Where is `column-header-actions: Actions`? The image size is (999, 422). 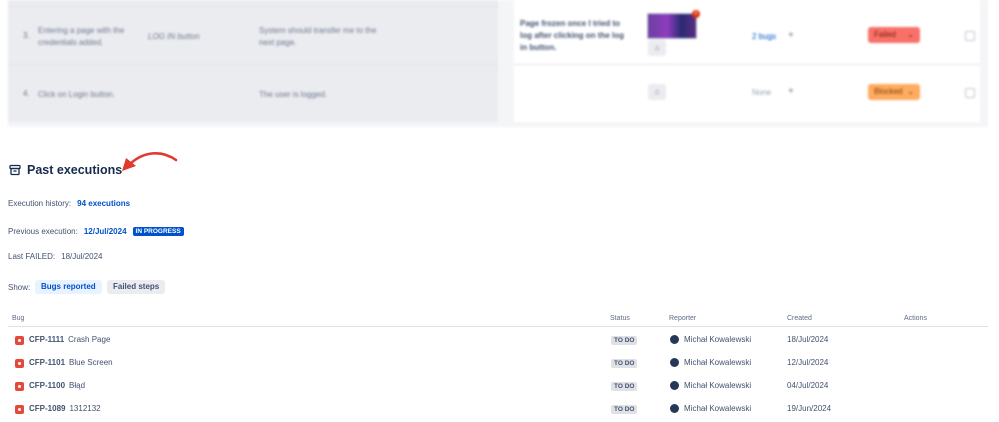 column-header-actions: Actions is located at coordinates (915, 318).